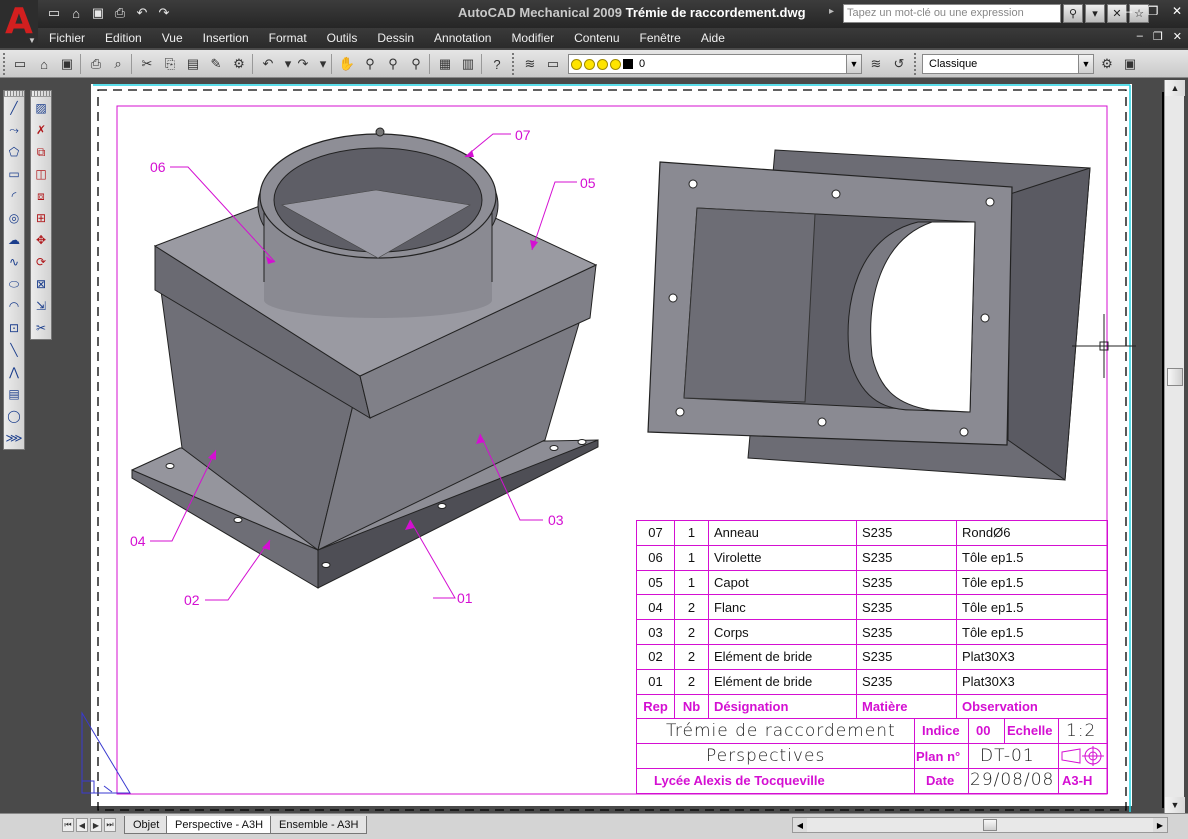  I want to click on next-tab-icon: ▶, so click(96, 825).